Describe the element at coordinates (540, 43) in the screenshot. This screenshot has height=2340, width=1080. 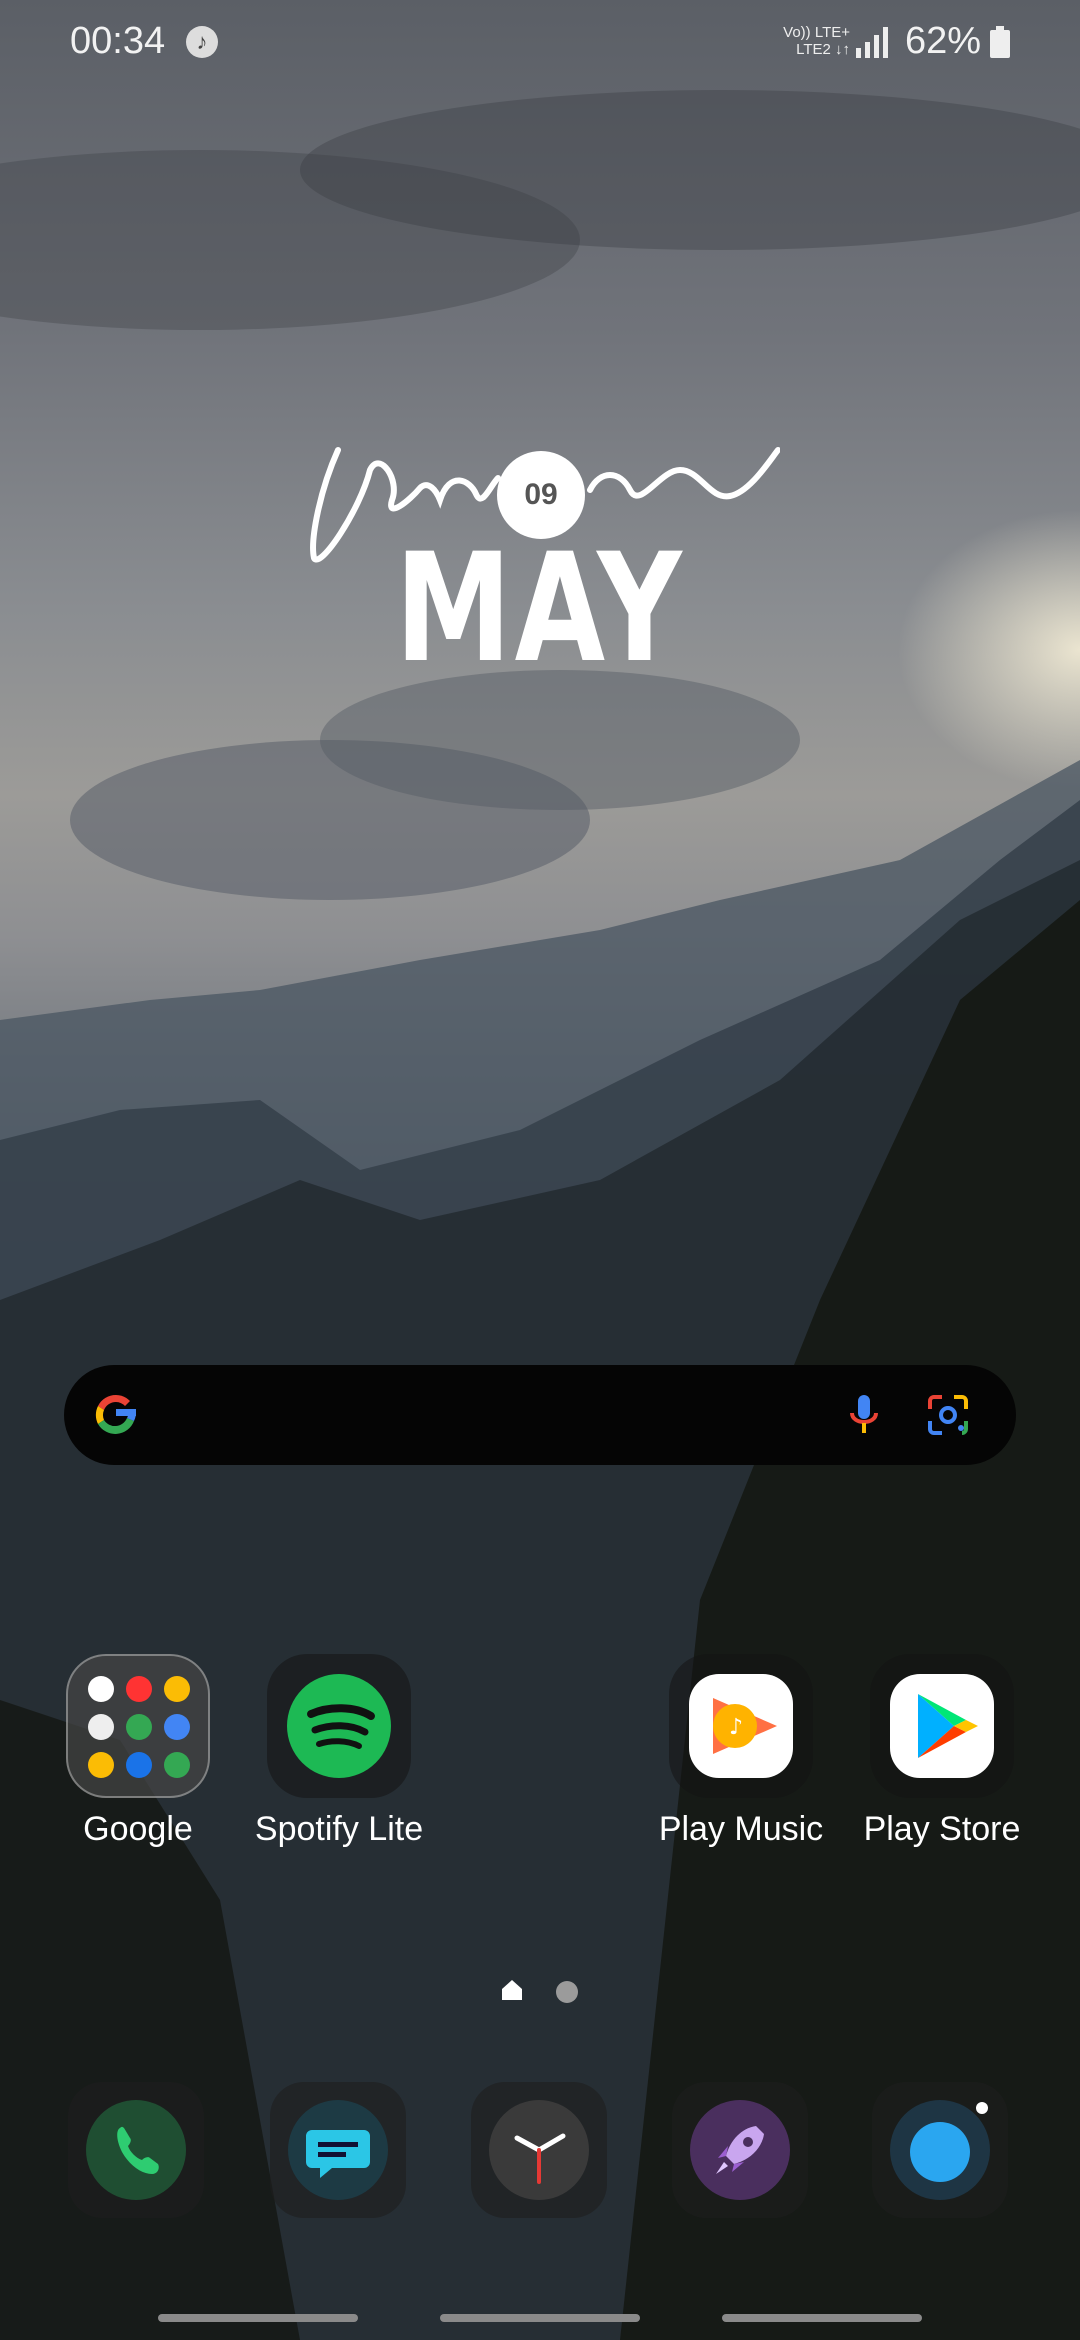
I see `status-bar: 00:34 ♪ Vo)) LTE+ LTE2 ↓↑ 62%` at that location.